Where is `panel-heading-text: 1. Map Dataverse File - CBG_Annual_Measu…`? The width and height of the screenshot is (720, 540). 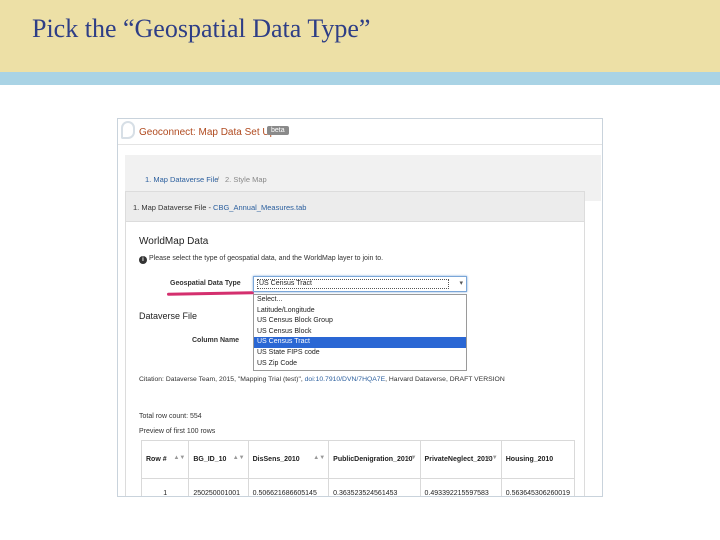
panel-heading-text: 1. Map Dataverse File - CBG_Annual_Measu… is located at coordinates (219, 207).